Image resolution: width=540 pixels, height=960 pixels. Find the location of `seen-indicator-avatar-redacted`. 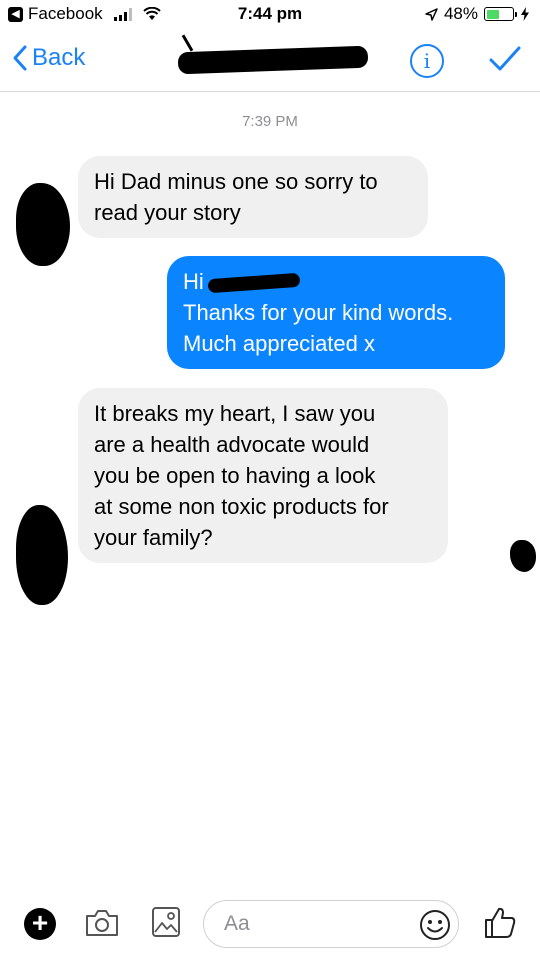

seen-indicator-avatar-redacted is located at coordinates (523, 556).